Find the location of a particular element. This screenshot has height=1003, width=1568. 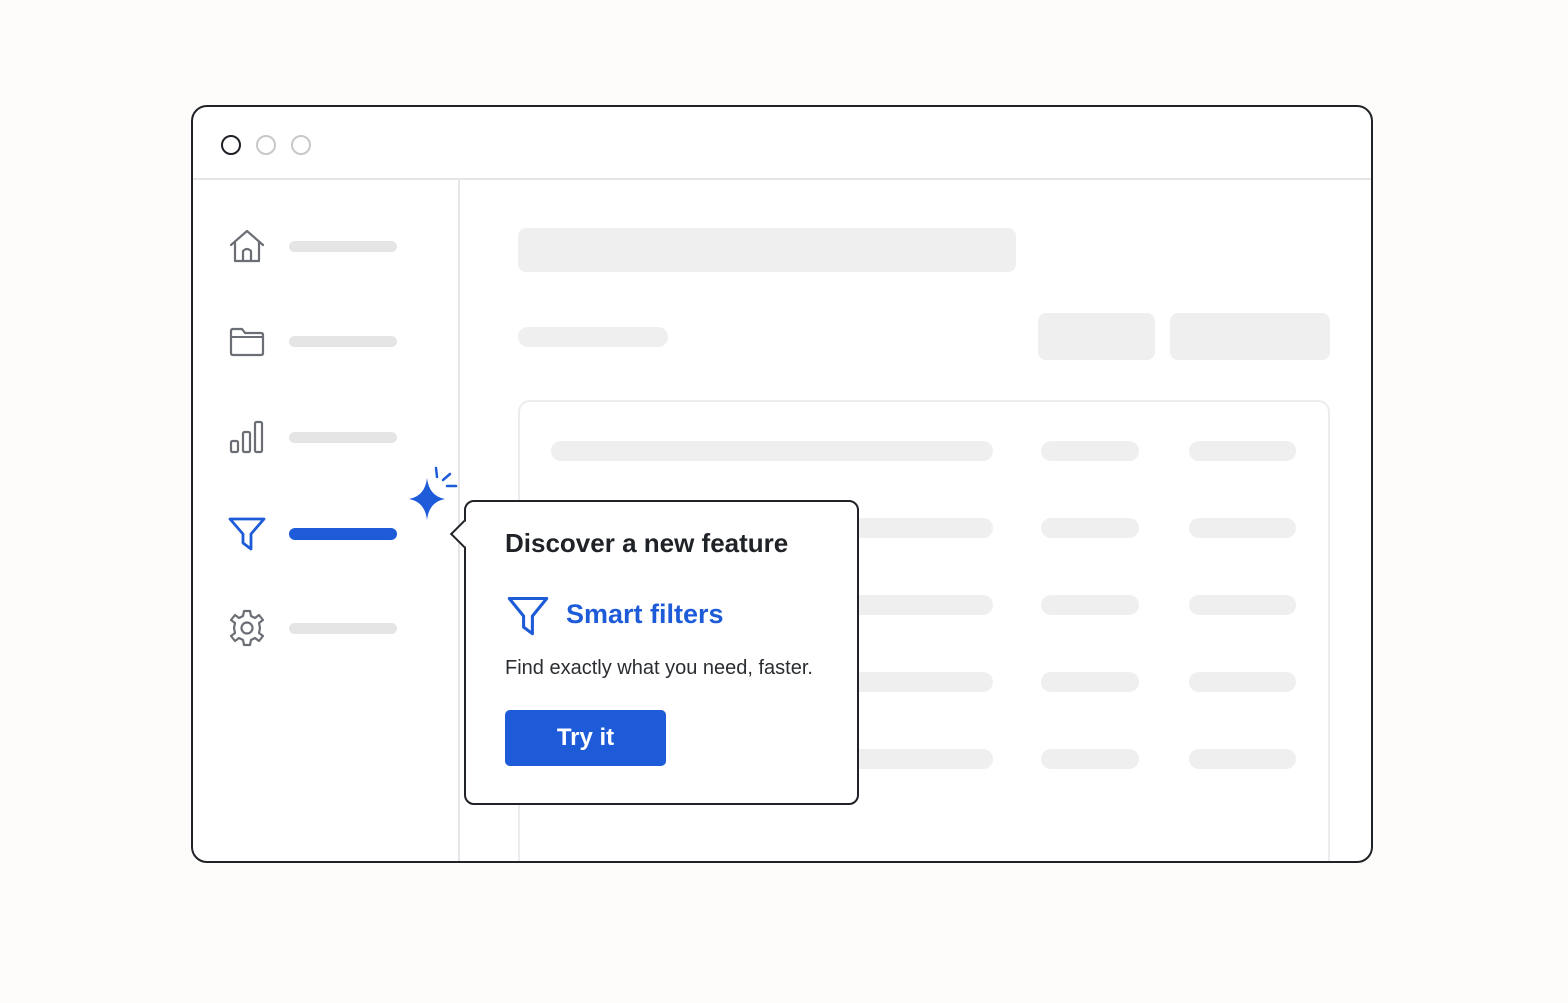

window-maximize-button is located at coordinates (301, 145).